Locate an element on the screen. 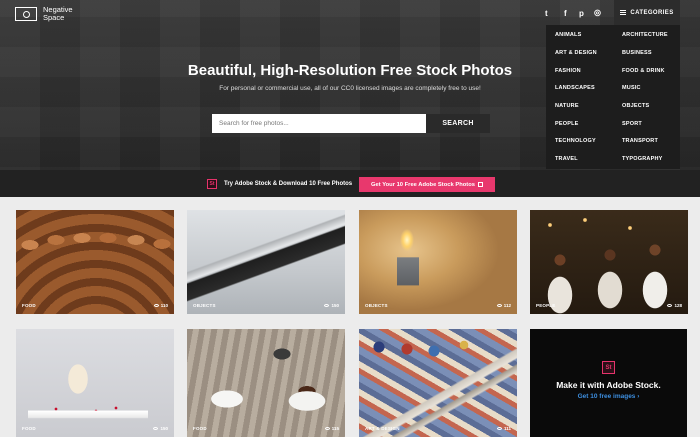 The image size is (700, 437). external-link-icon is located at coordinates (480, 184).